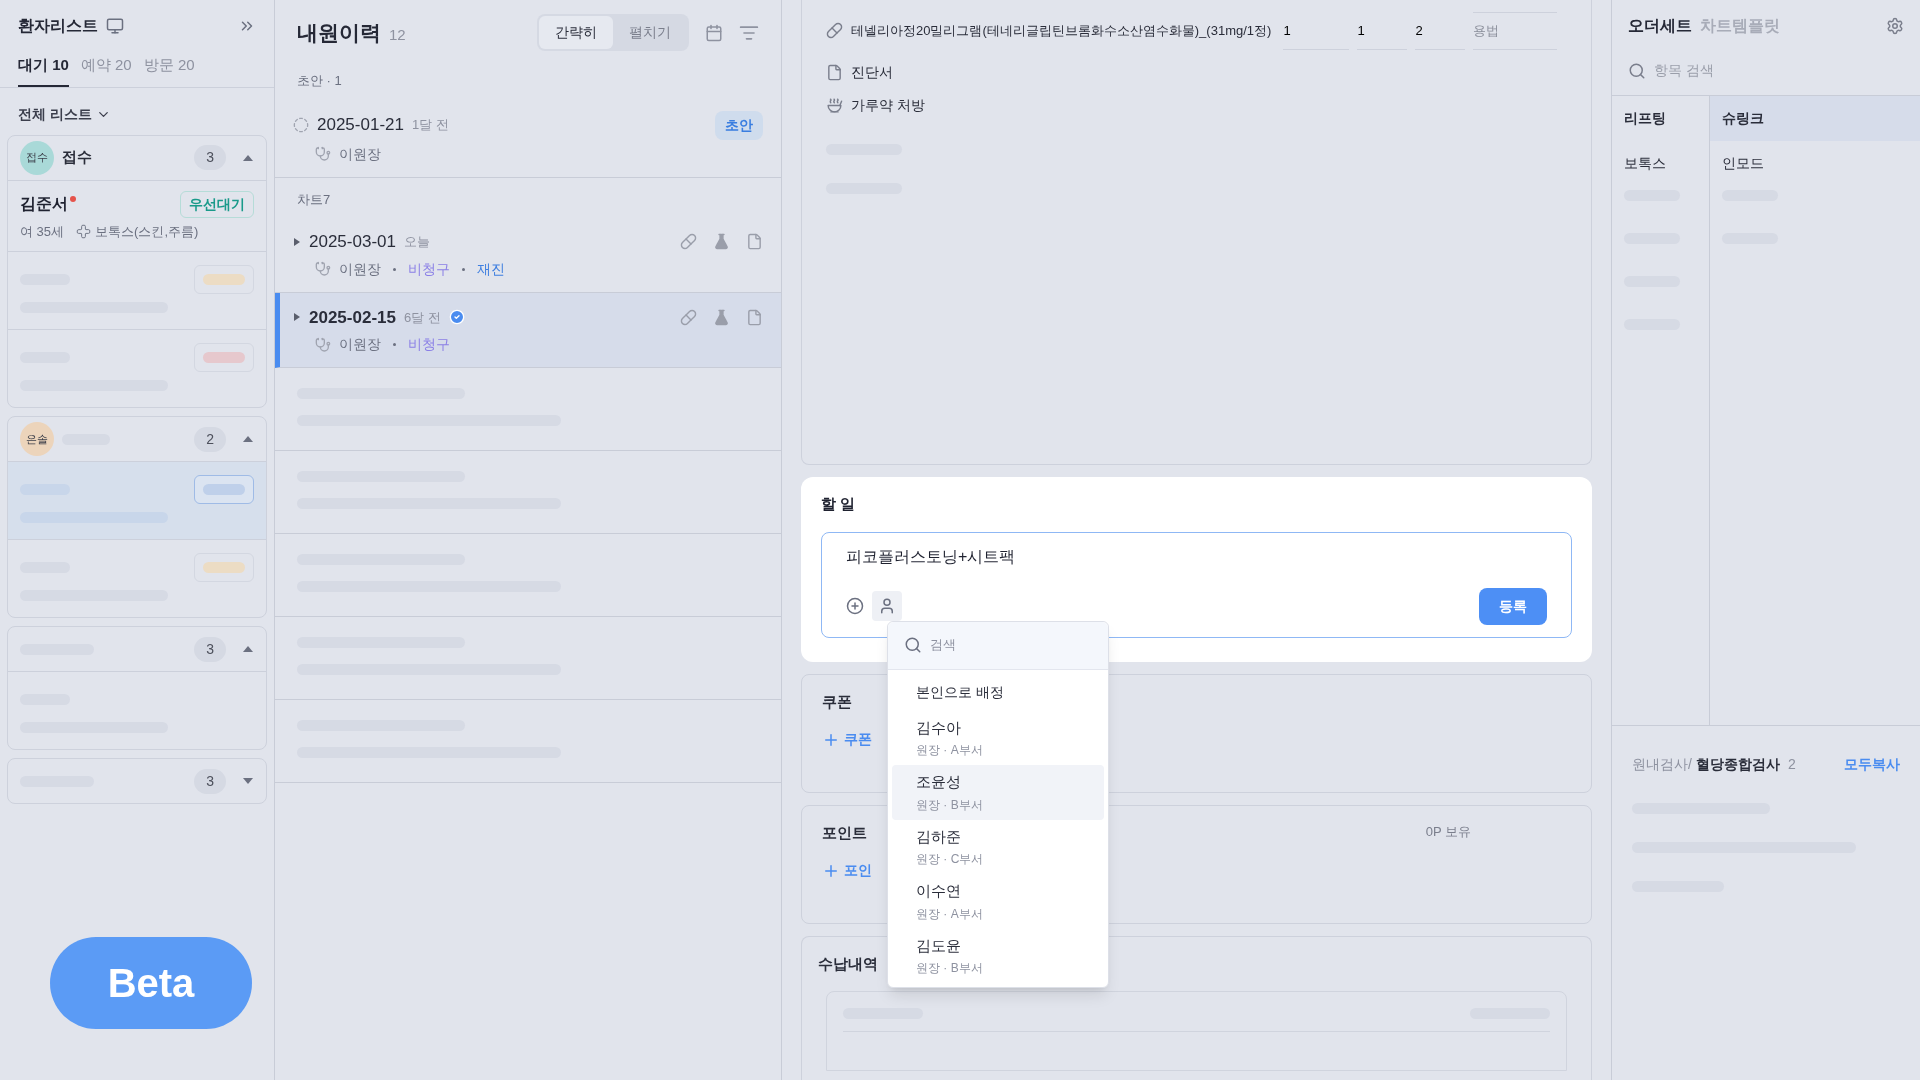  What do you see at coordinates (429, 269) in the screenshot?
I see `visit-tag: 비청구` at bounding box center [429, 269].